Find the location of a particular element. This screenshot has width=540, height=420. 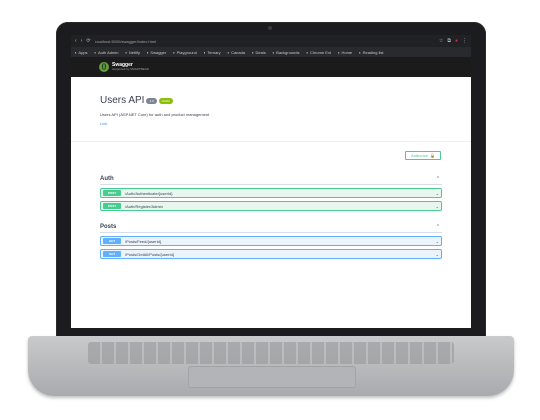

operation-path: /Auth/Authenticate/{userId} is located at coordinates (149, 193).